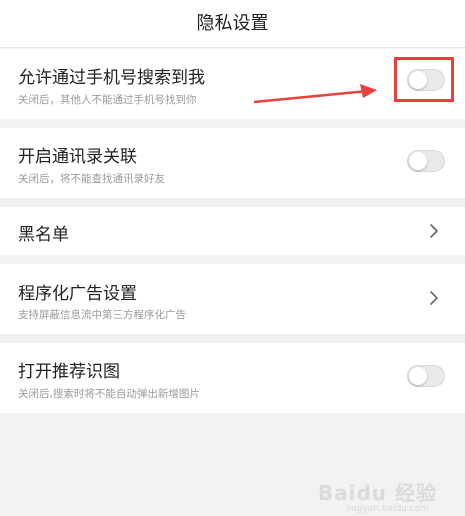 Image resolution: width=465 pixels, height=516 pixels. Describe the element at coordinates (232, 378) in the screenshot. I see `setting-row-image-recommend: 打开推荐识图 关闭后,搜索时将不能自动弹出新增图片` at that location.